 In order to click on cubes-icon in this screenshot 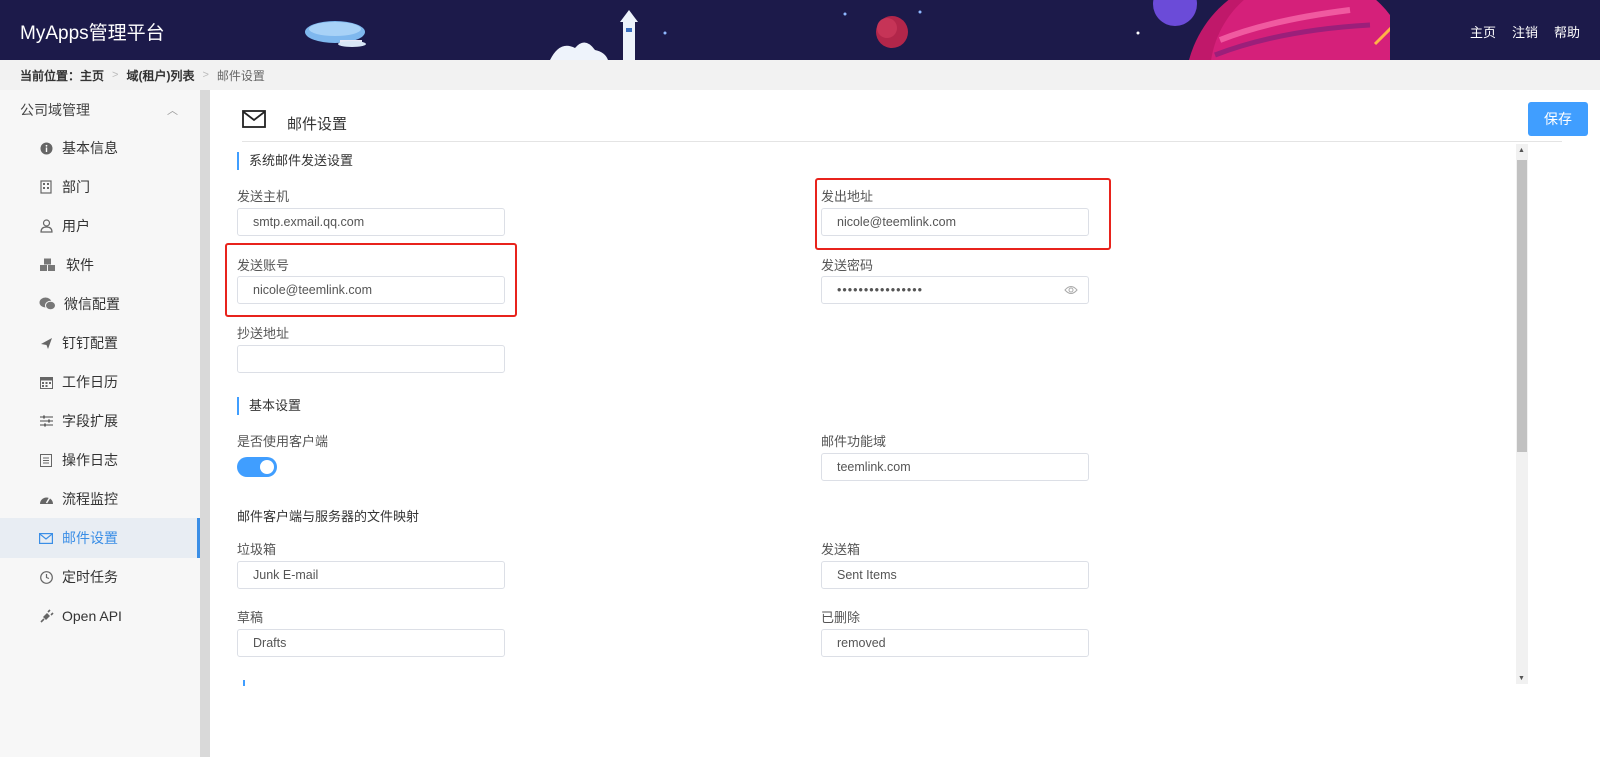, I will do `click(48, 265)`.